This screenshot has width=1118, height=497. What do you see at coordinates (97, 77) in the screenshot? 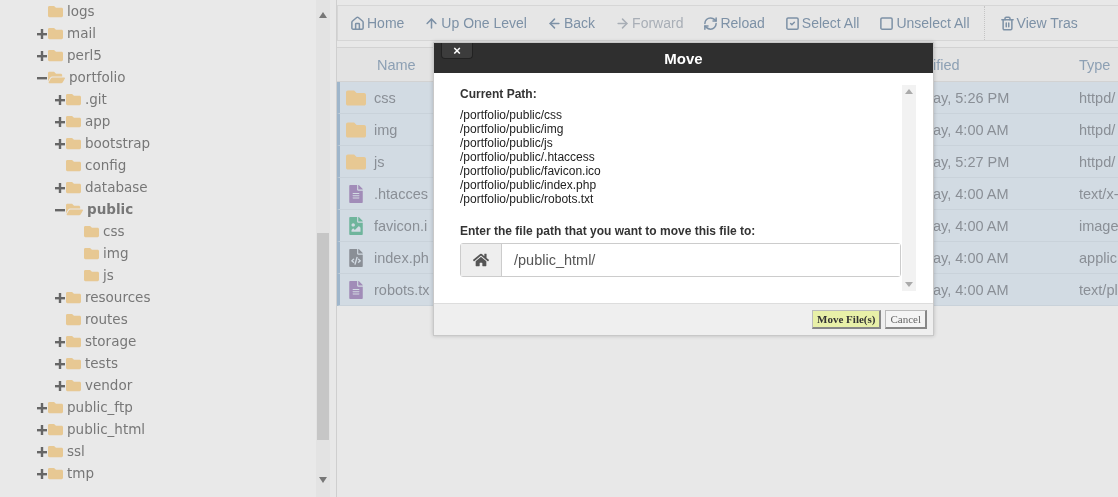
I see `folder-name: portfolio` at bounding box center [97, 77].